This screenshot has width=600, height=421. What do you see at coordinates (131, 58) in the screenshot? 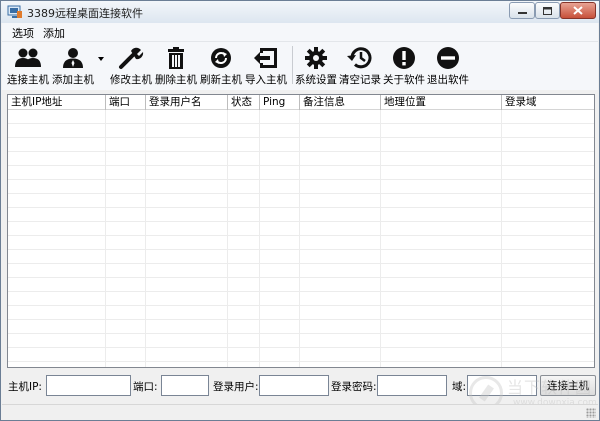
I see `wrench-icon` at bounding box center [131, 58].